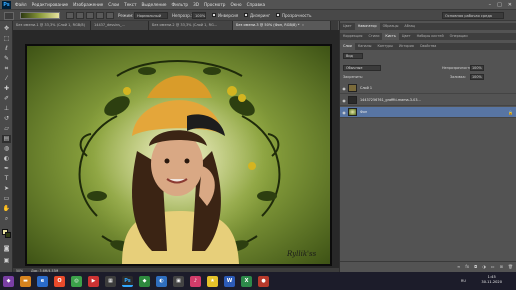 Image resolution: width=516 pixels, height=290 pixels. I want to click on tab-document-4: Без имени-3 @ 50% (Фон, RGB/8) * ×, so click(282, 25).